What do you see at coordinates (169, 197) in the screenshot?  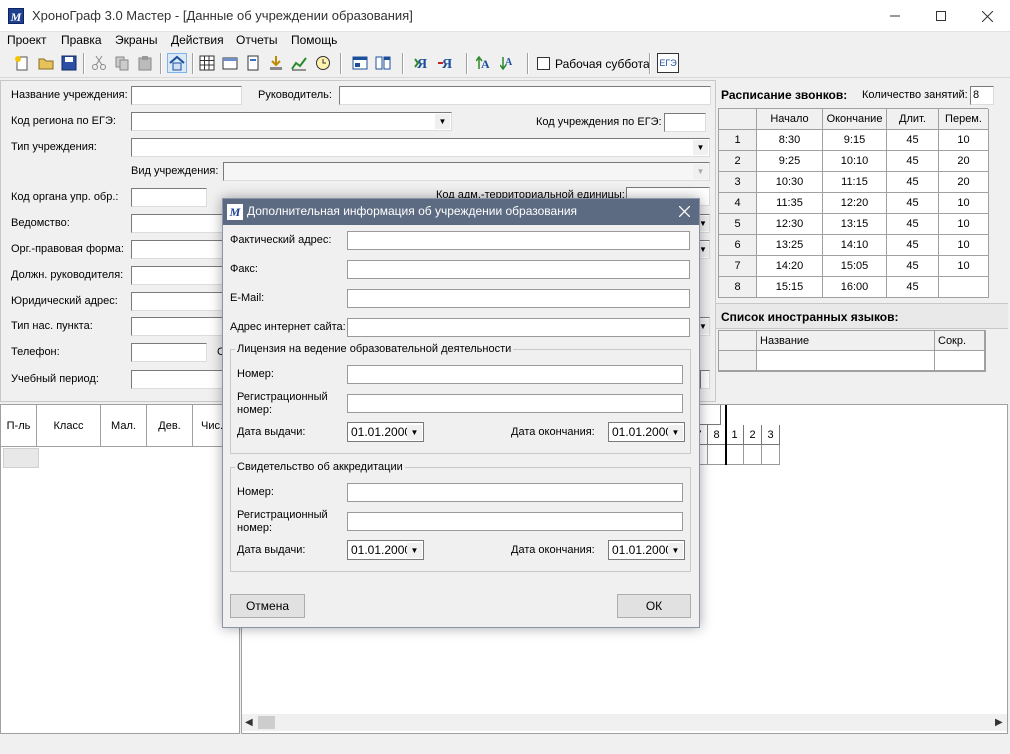 I see `org-code-input` at bounding box center [169, 197].